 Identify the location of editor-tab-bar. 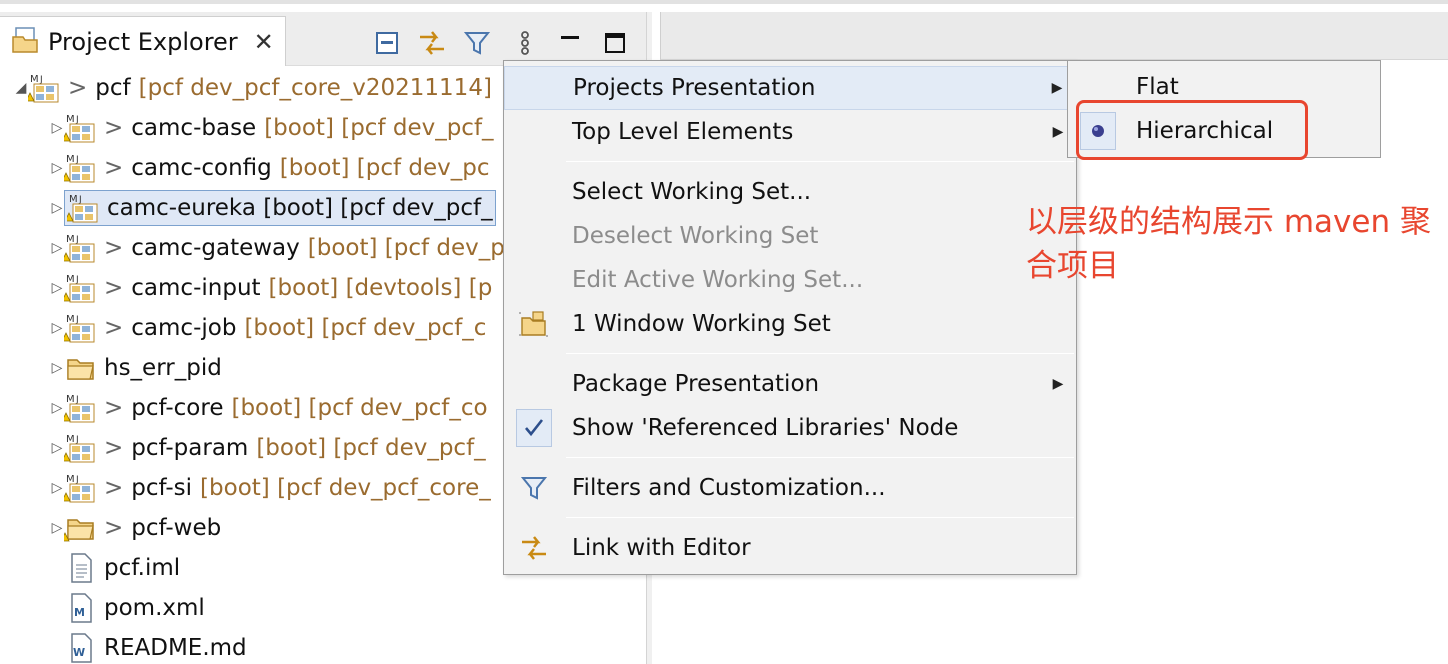
(1054, 36).